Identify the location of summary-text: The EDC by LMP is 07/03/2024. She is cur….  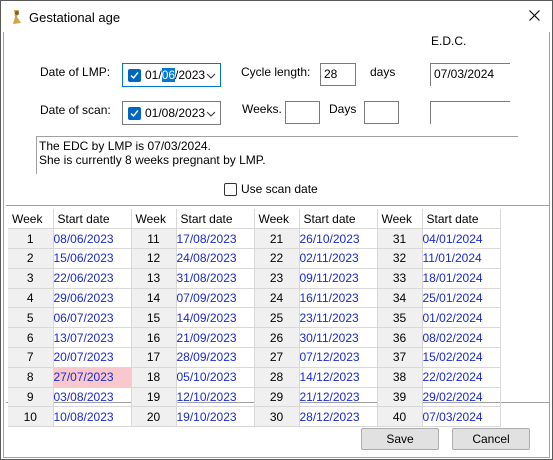
(277, 155).